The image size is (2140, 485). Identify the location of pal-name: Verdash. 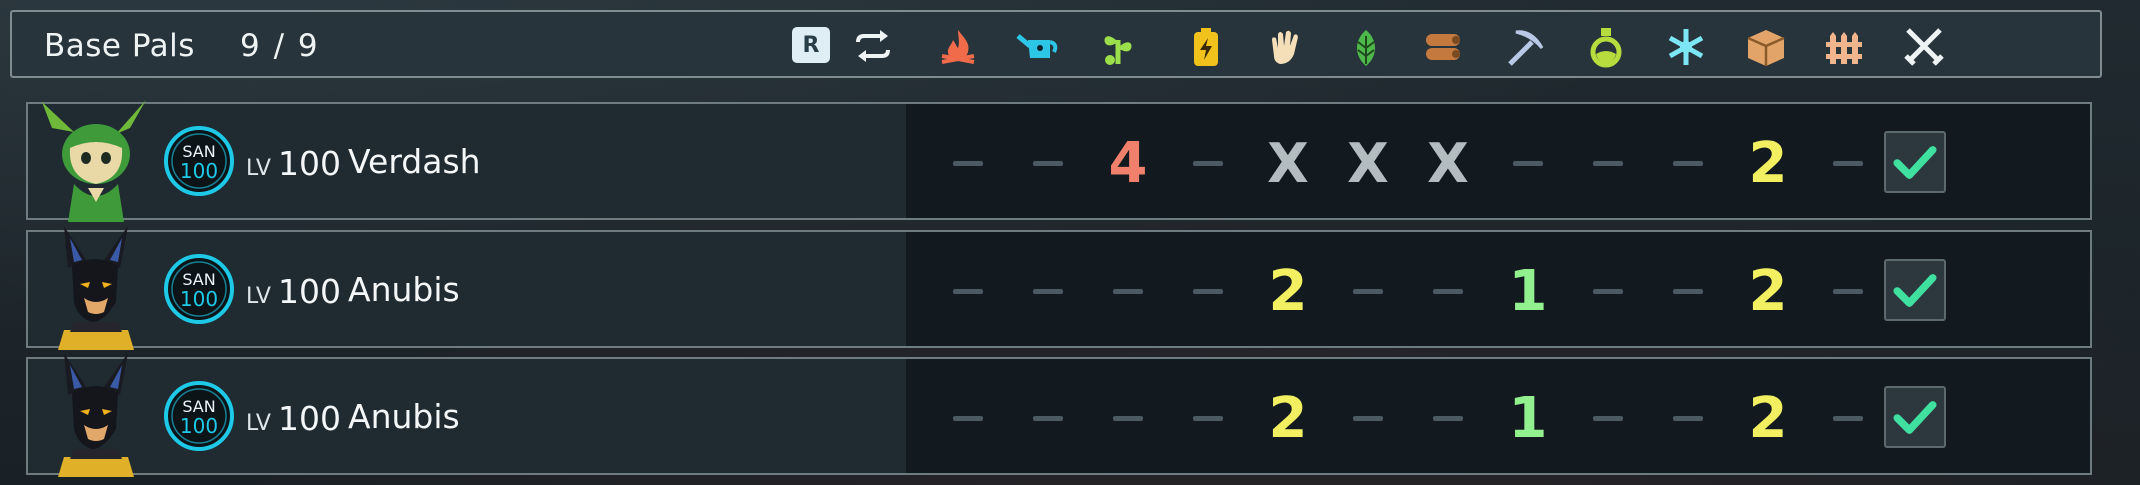
(414, 161).